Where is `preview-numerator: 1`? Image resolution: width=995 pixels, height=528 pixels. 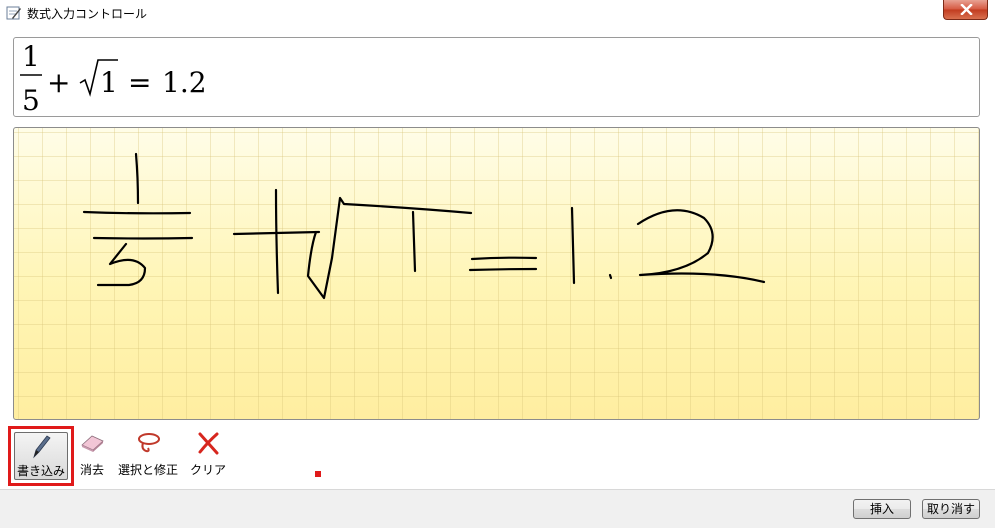
preview-numerator: 1 is located at coordinates (31, 56).